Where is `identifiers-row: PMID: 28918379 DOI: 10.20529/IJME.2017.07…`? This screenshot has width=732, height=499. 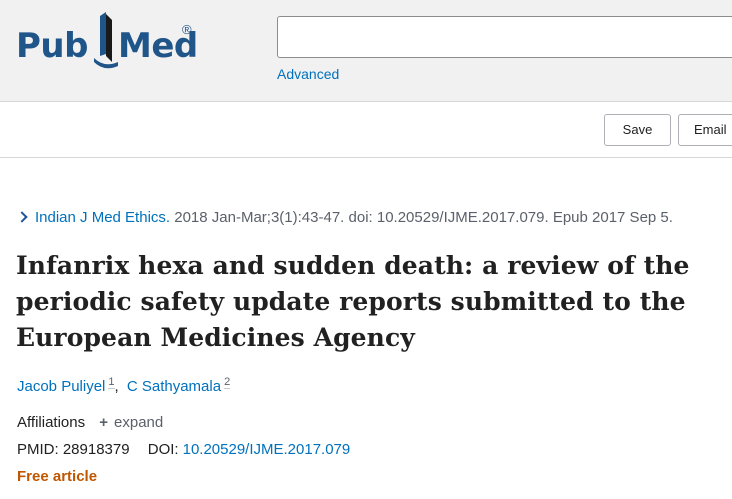
identifiers-row: PMID: 28918379 DOI: 10.20529/IJME.2017.07… is located at coordinates (183, 449).